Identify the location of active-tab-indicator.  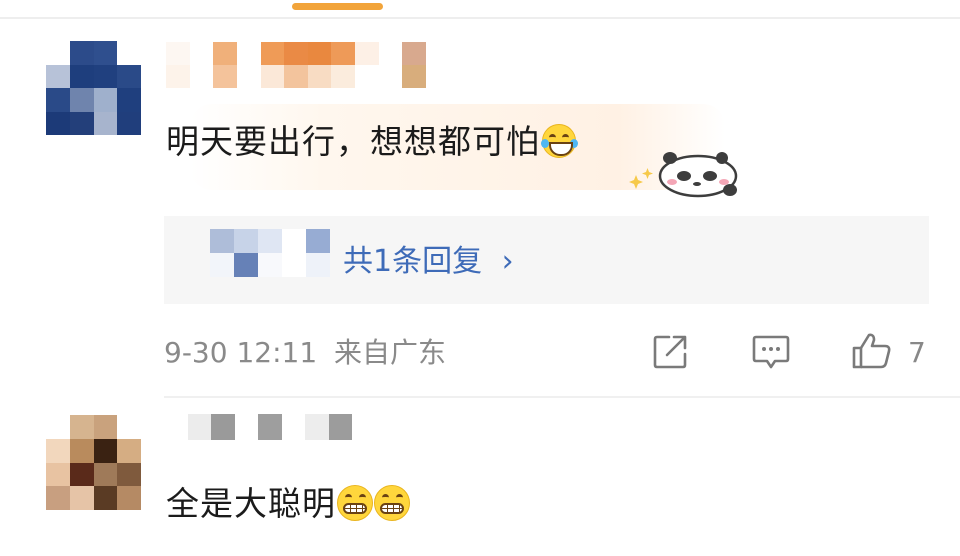
(337, 6).